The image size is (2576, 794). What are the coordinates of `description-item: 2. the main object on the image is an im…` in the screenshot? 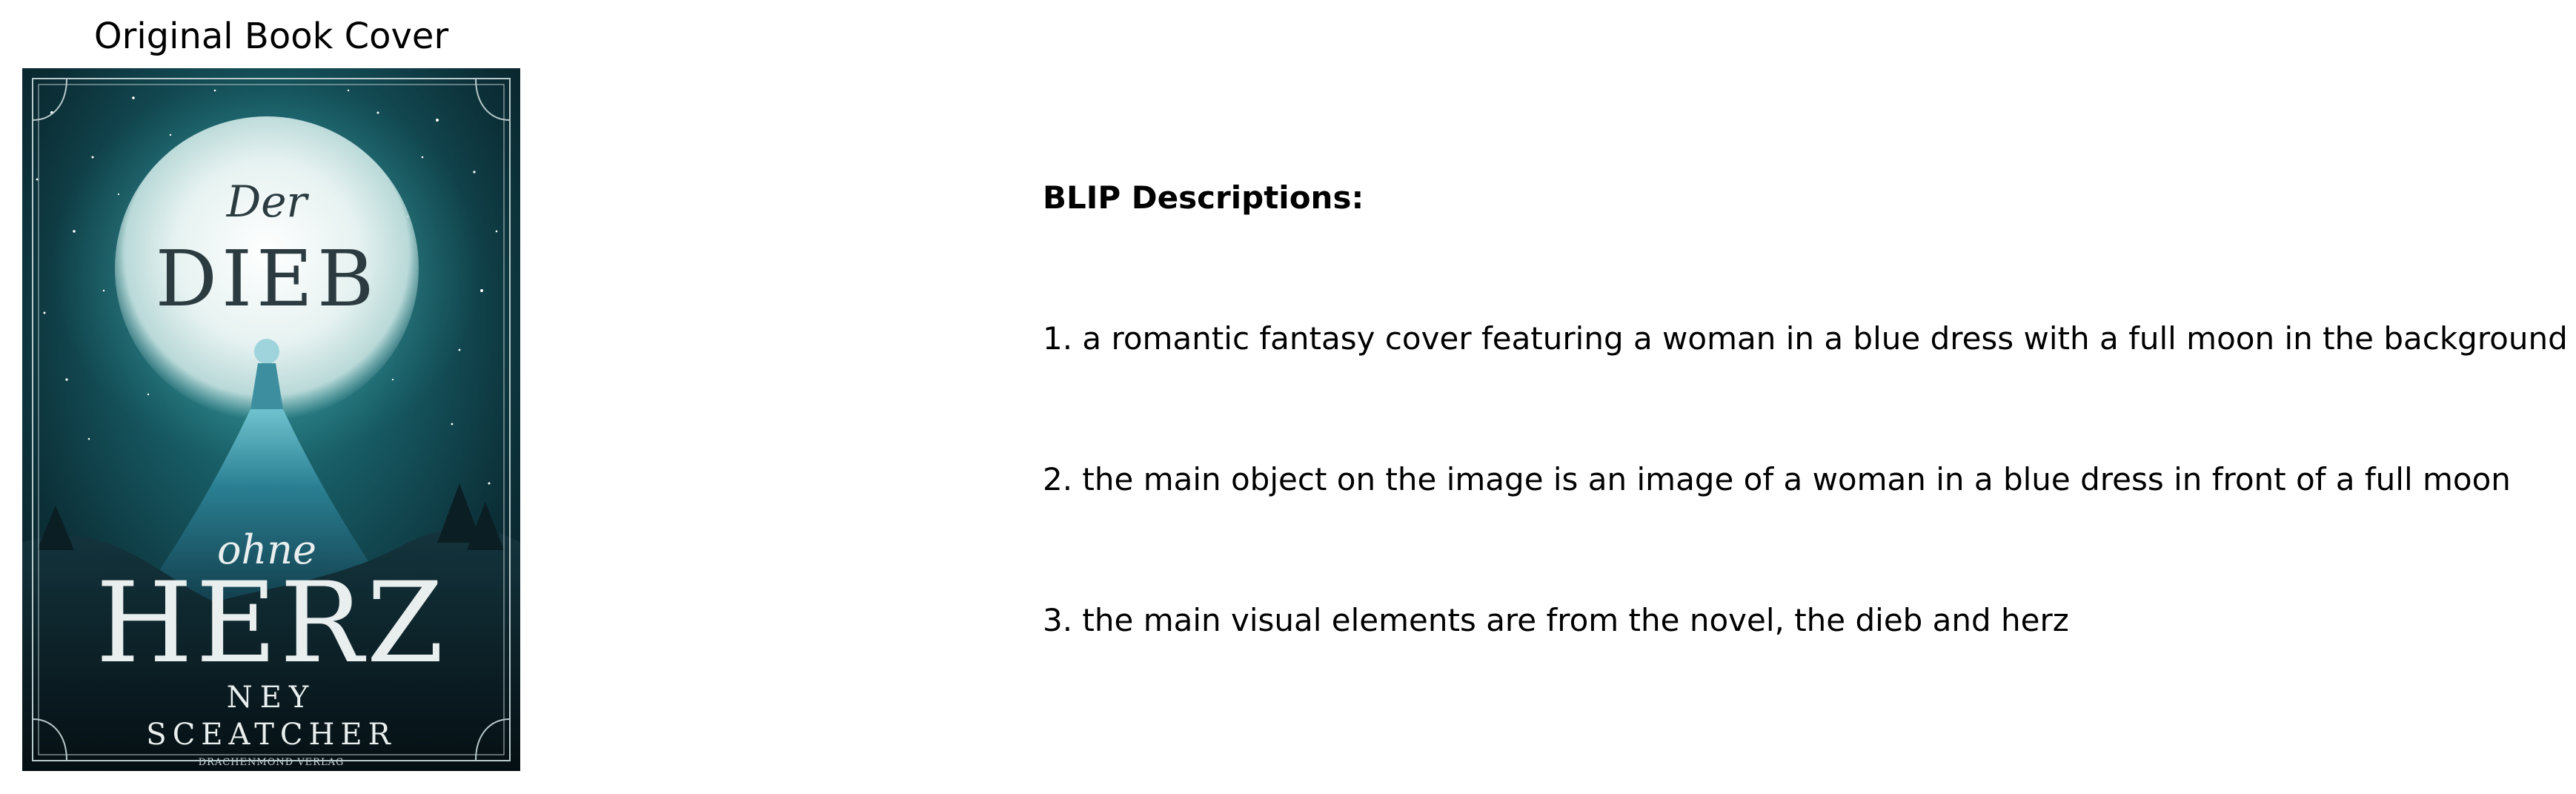 It's located at (1777, 479).